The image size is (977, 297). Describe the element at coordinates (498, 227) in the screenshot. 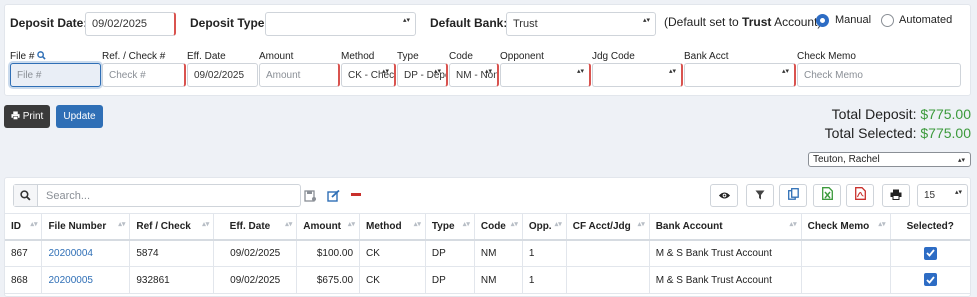

I see `column-header: Code ▴▾` at that location.